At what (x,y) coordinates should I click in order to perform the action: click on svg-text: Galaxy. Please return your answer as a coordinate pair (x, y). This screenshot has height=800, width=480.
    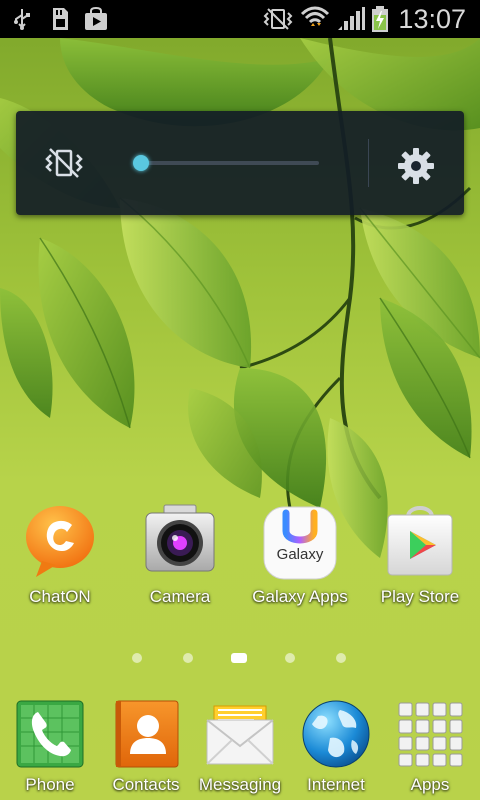
    Looking at the image, I should click on (300, 554).